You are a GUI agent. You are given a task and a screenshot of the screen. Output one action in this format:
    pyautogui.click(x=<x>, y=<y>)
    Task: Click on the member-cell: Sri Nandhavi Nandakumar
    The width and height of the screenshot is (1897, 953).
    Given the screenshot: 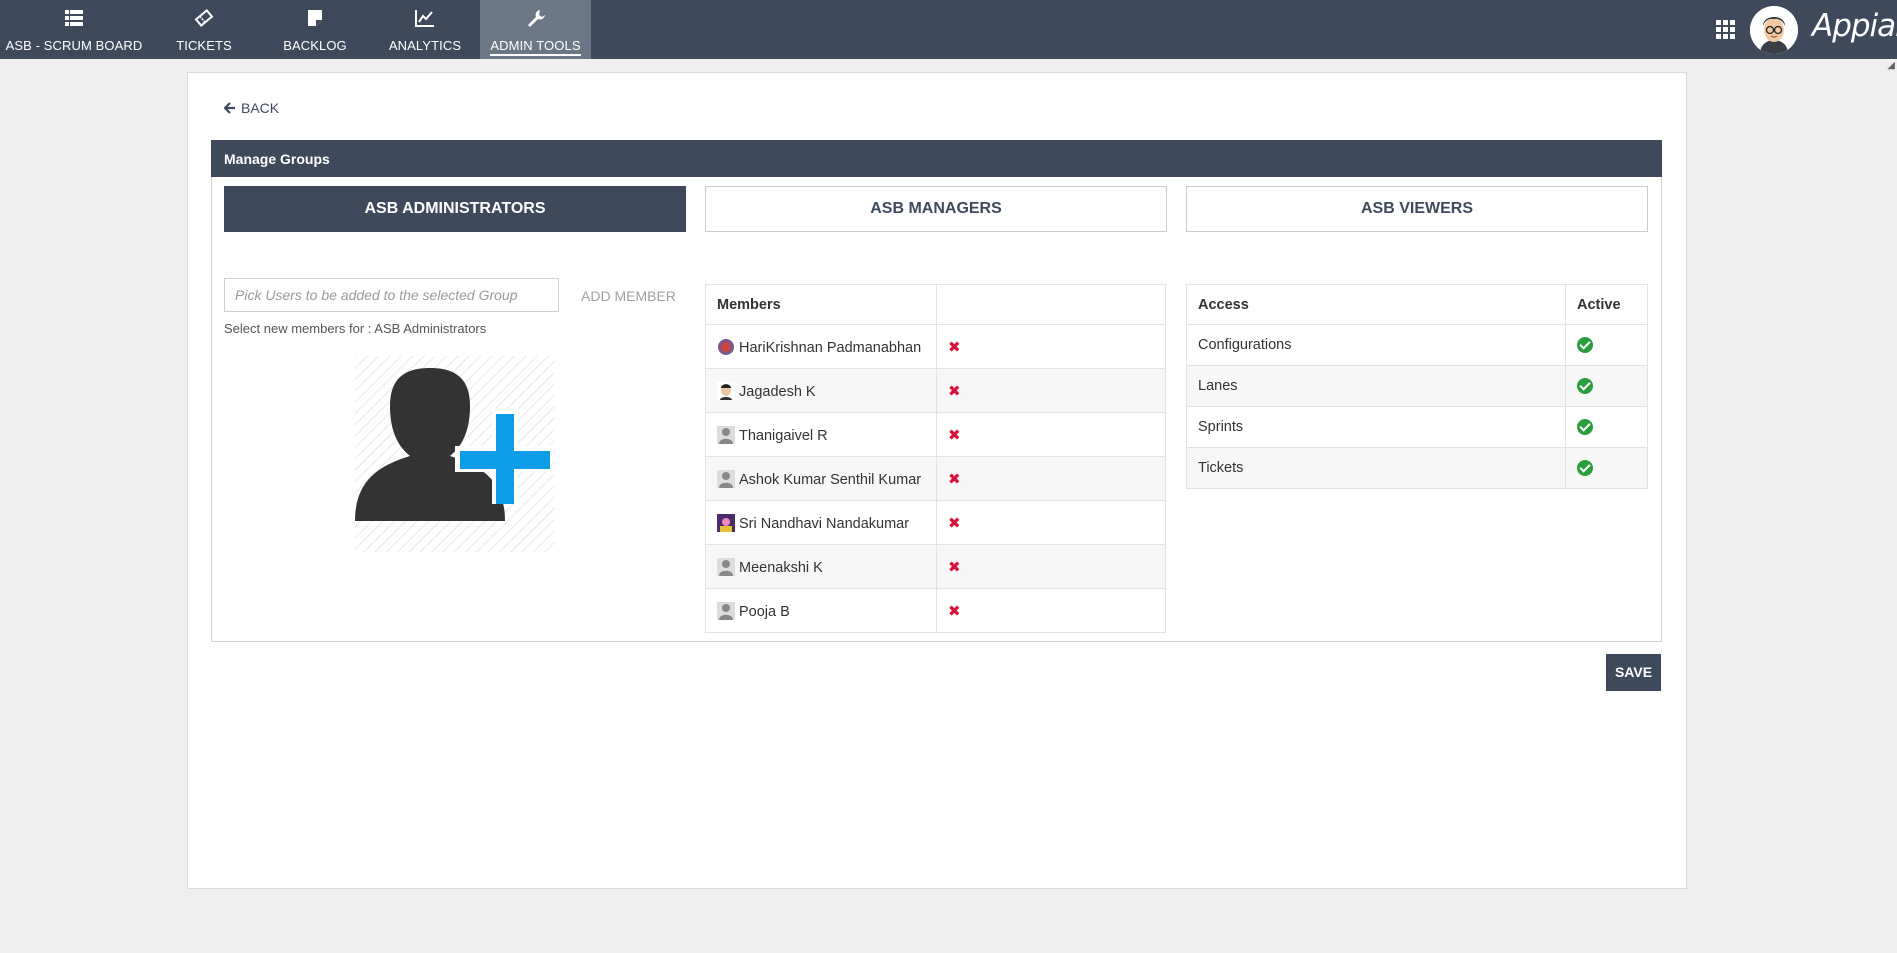 What is the action you would take?
    pyautogui.click(x=821, y=522)
    